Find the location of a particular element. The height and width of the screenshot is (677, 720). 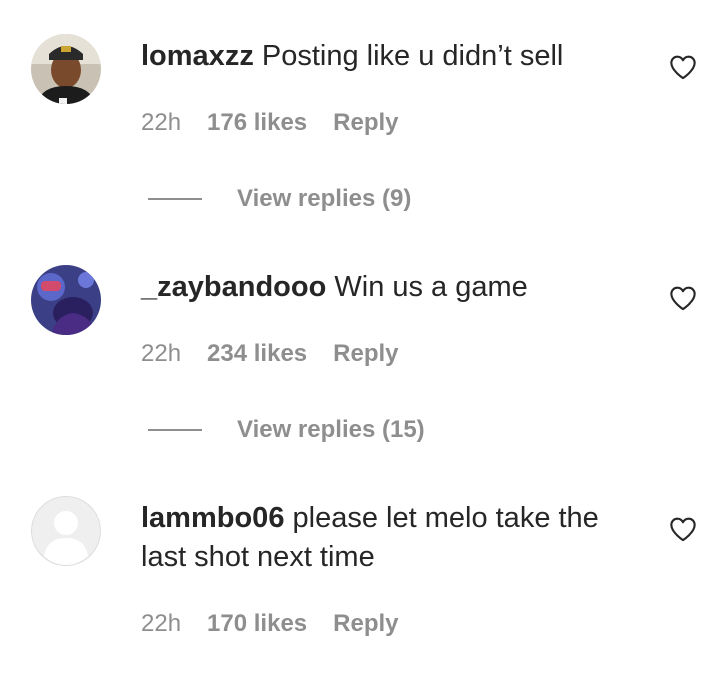

comment-body: Win us a game is located at coordinates (431, 287).